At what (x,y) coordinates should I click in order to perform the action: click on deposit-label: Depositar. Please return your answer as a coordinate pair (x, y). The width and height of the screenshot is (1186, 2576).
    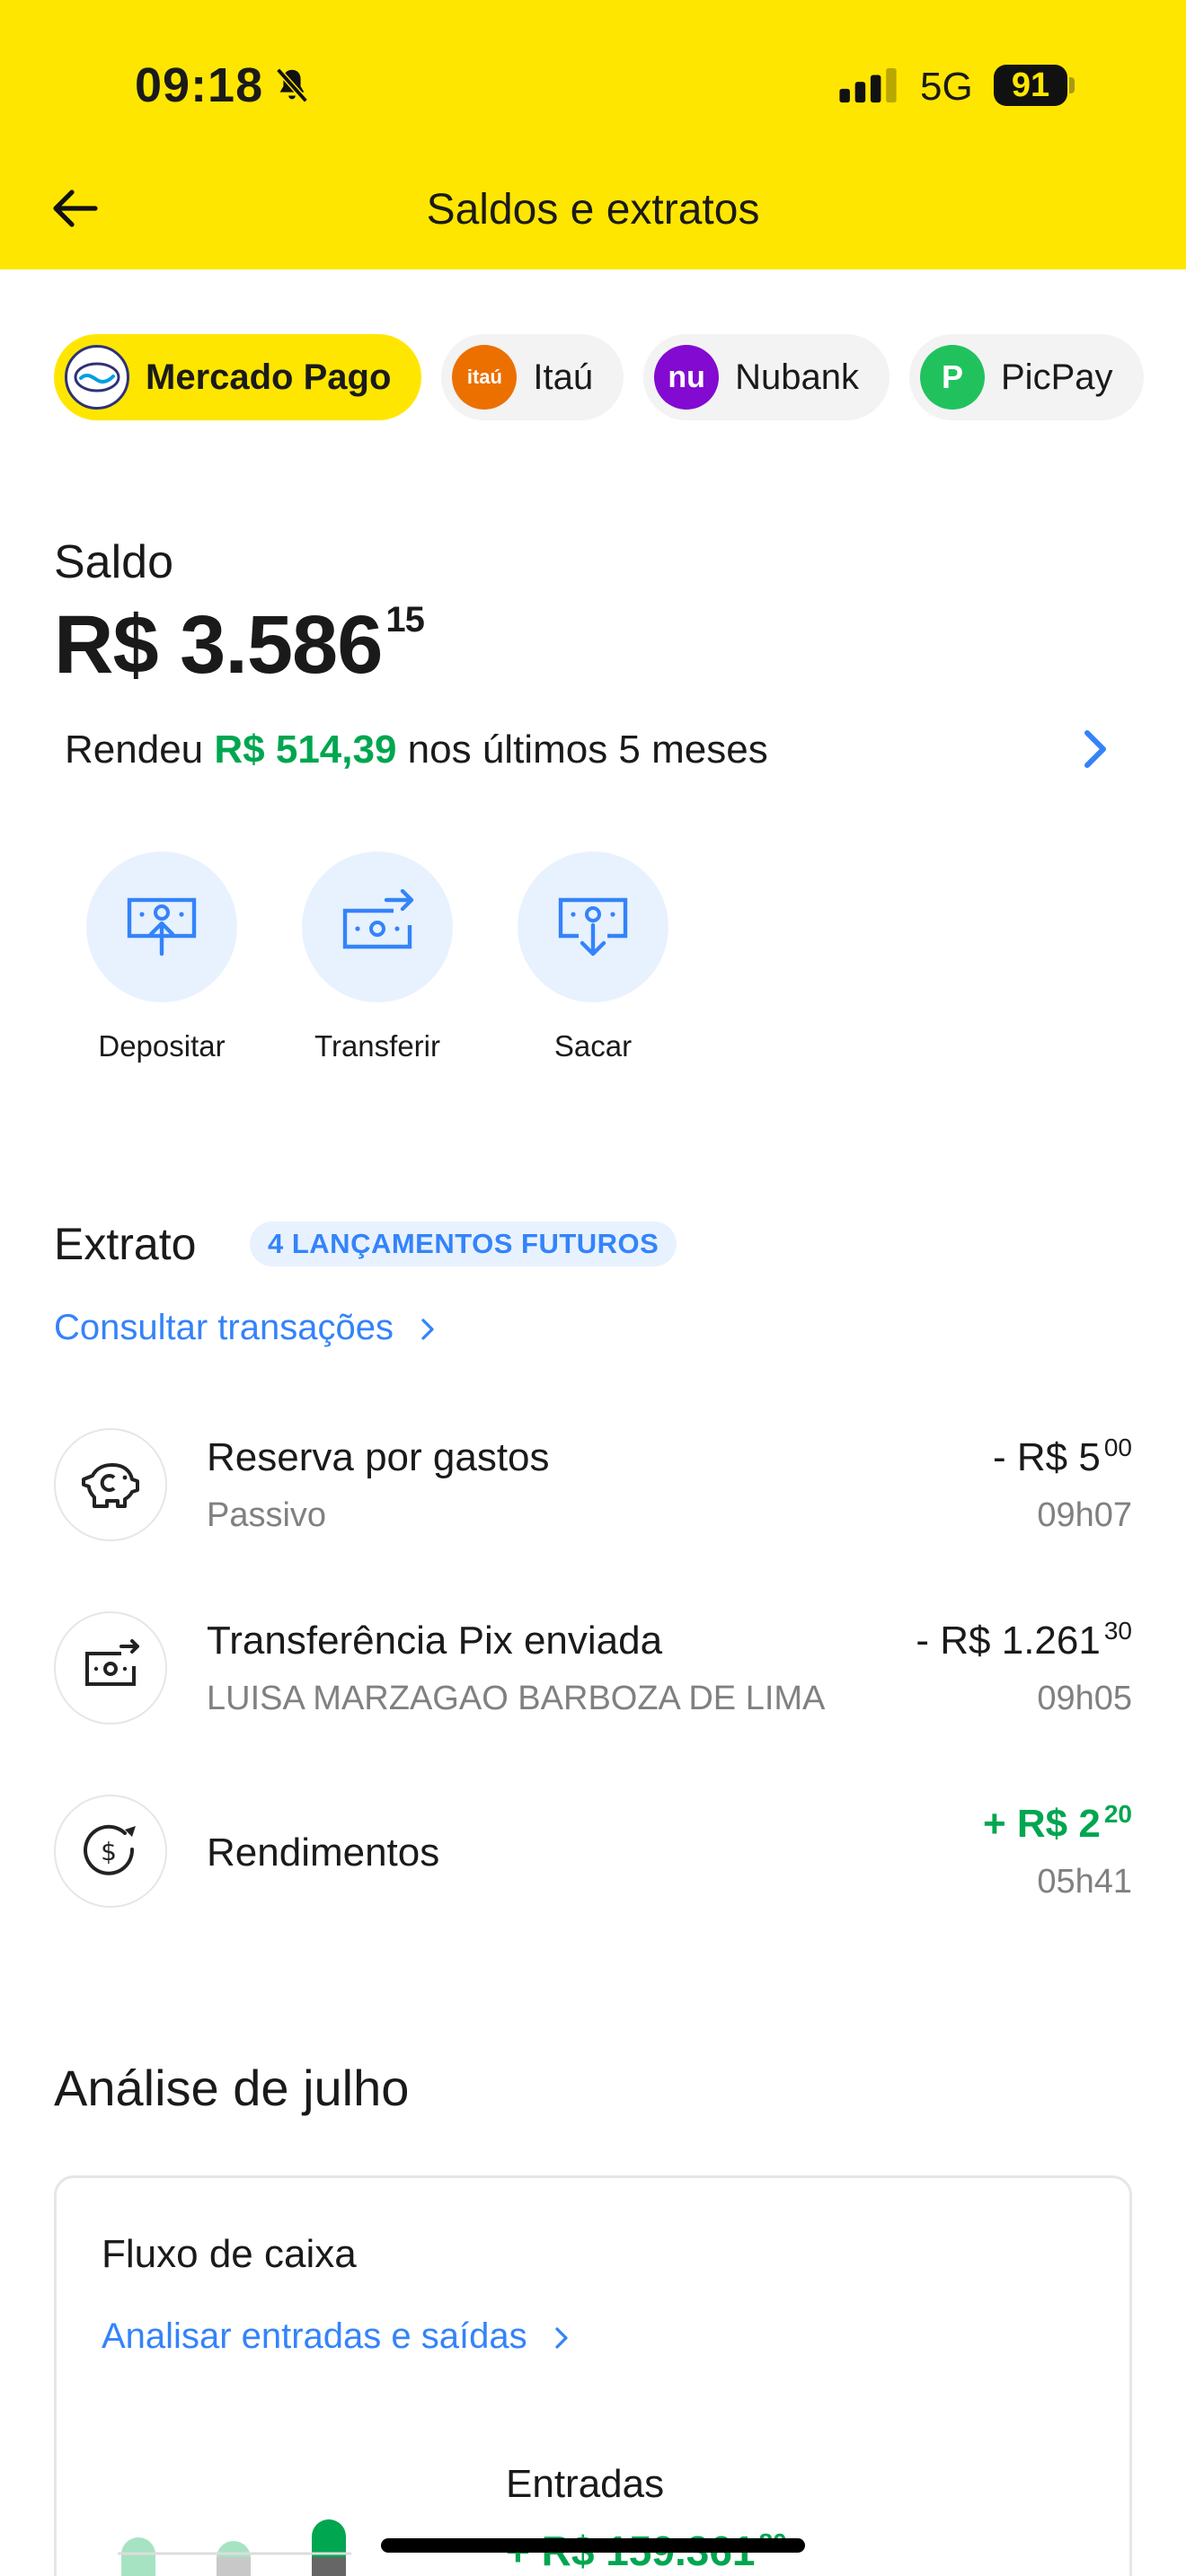
    Looking at the image, I should click on (162, 1046).